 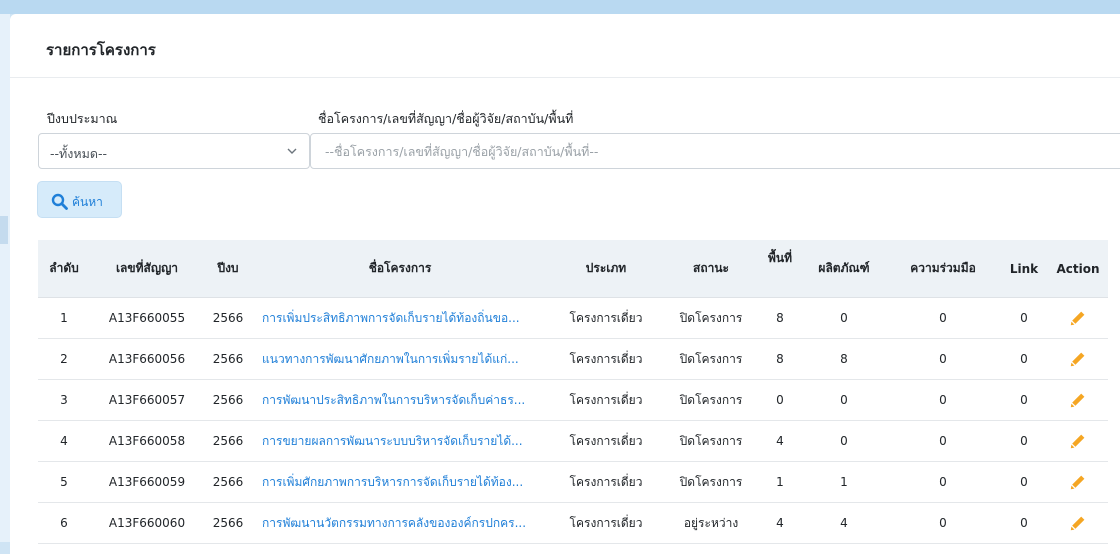 I want to click on col-header-product: ผลิตภัณฑ์, so click(x=844, y=269).